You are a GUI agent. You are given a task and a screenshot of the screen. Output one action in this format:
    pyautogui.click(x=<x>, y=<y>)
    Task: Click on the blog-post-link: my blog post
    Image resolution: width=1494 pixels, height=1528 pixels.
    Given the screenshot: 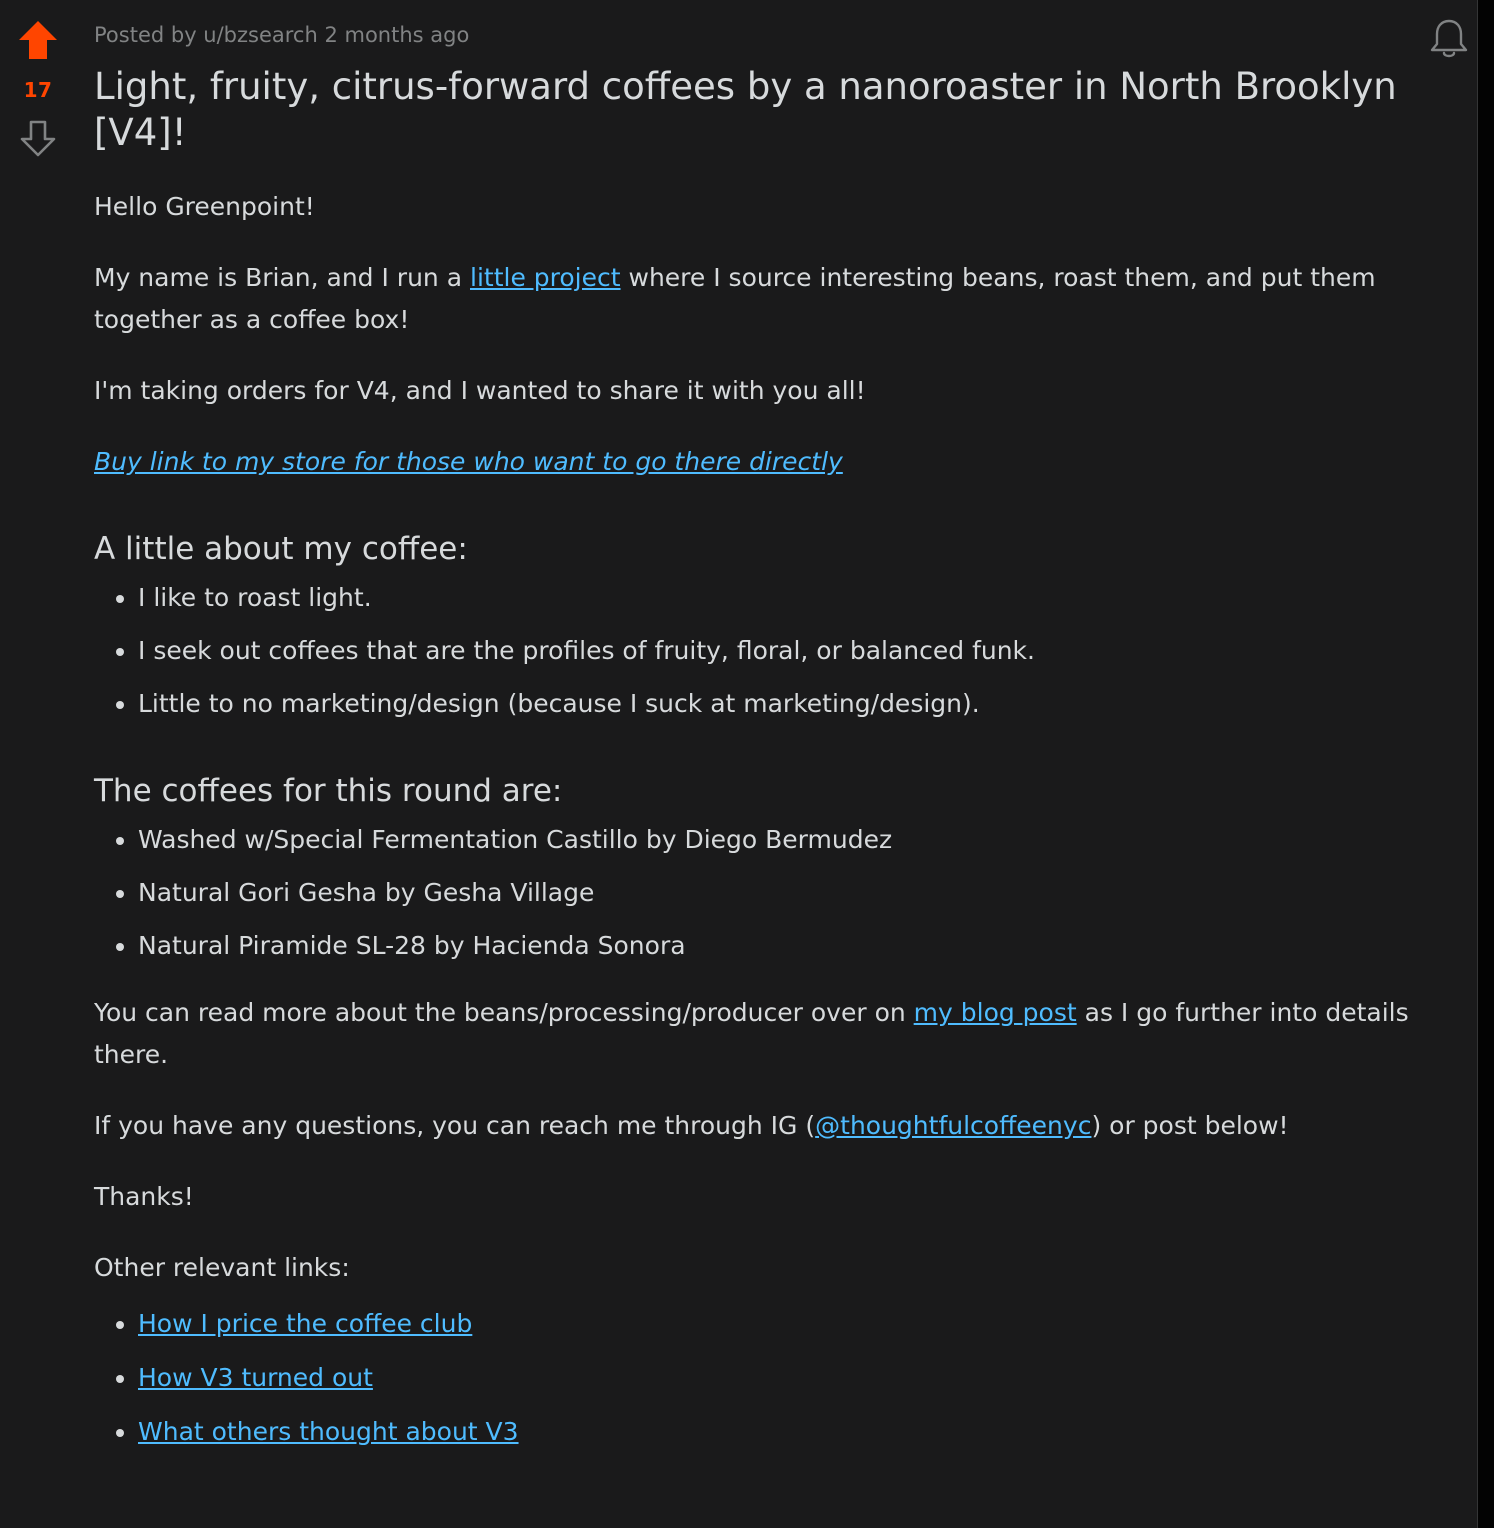 What is the action you would take?
    pyautogui.click(x=995, y=1012)
    